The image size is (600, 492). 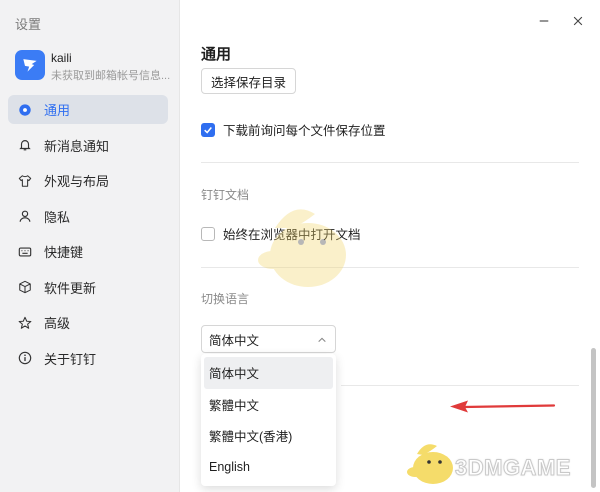 I want to click on checkmark-icon, so click(x=208, y=130).